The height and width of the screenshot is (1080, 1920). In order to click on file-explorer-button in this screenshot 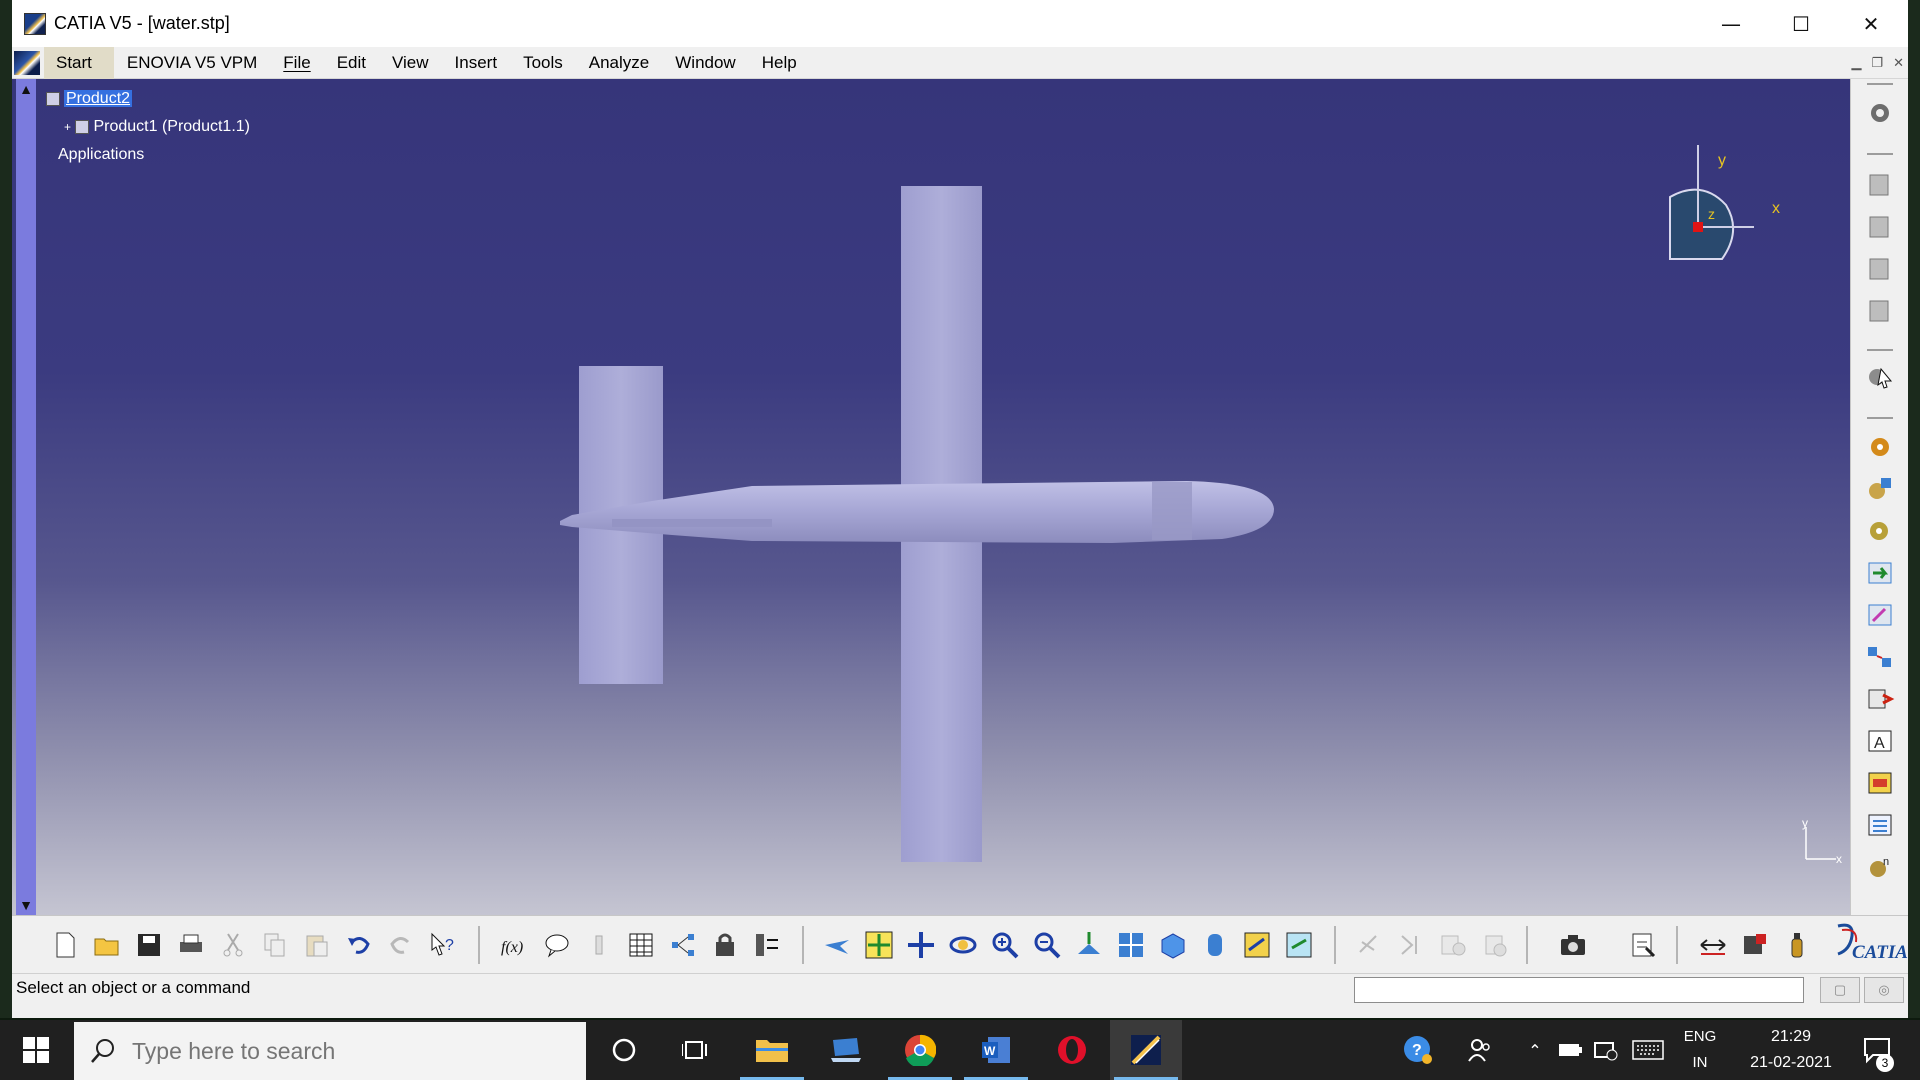, I will do `click(772, 1050)`.